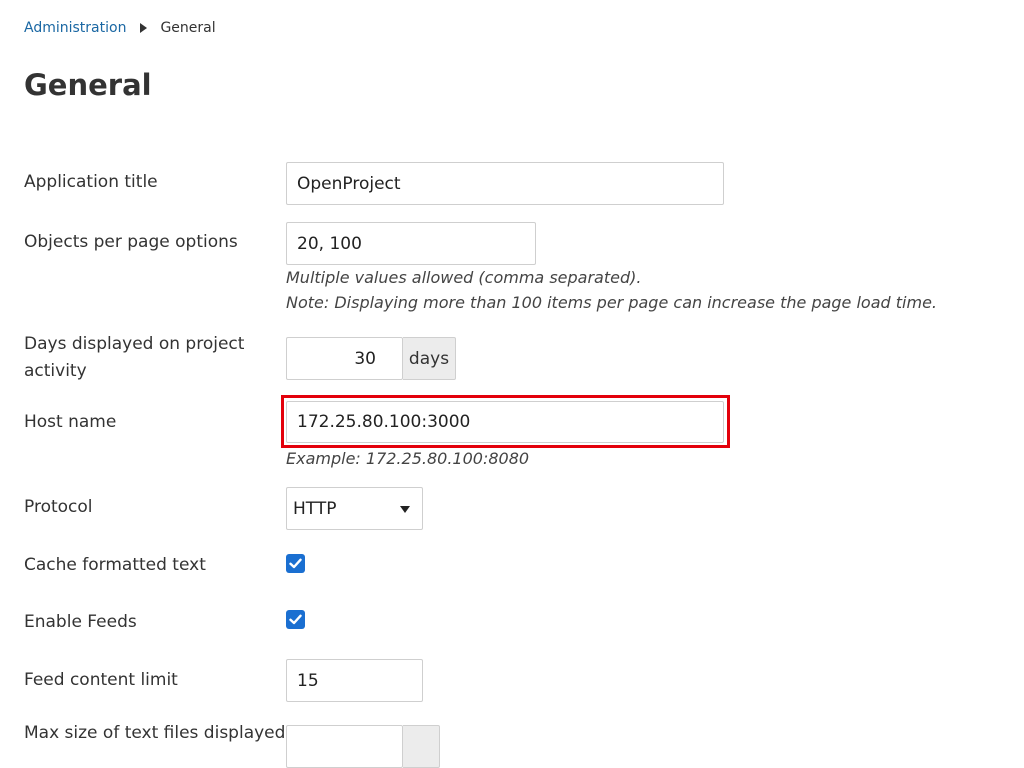  What do you see at coordinates (421, 746) in the screenshot?
I see `max-text-size-unit` at bounding box center [421, 746].